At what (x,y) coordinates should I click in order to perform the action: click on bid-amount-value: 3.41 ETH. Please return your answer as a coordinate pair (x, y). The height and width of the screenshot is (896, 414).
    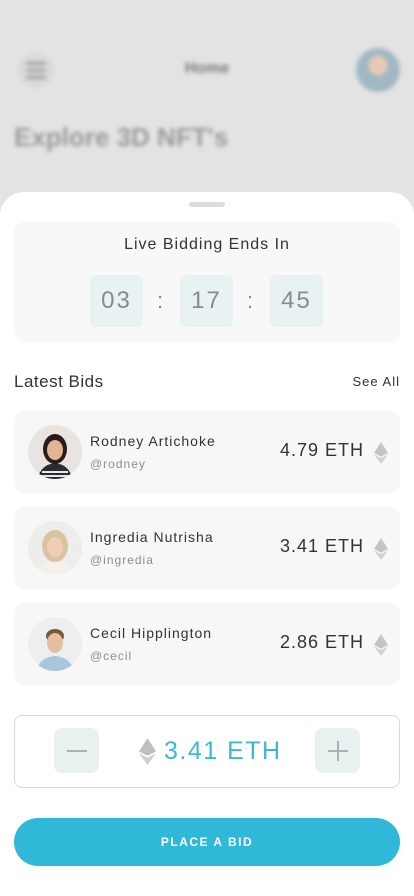
    Looking at the image, I should click on (223, 751).